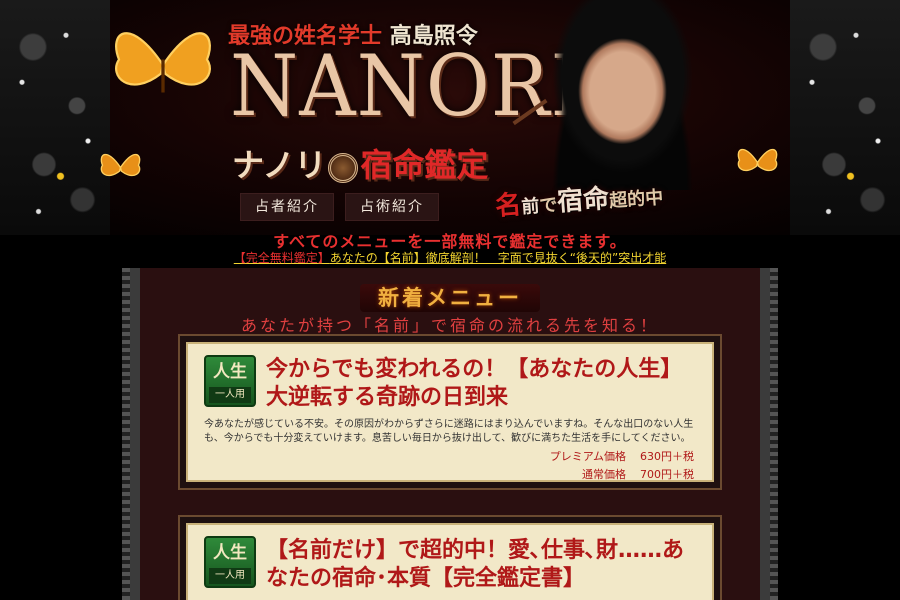  Describe the element at coordinates (287, 207) in the screenshot. I see `nav-fortune-teller-intro: 占者紹介` at that location.